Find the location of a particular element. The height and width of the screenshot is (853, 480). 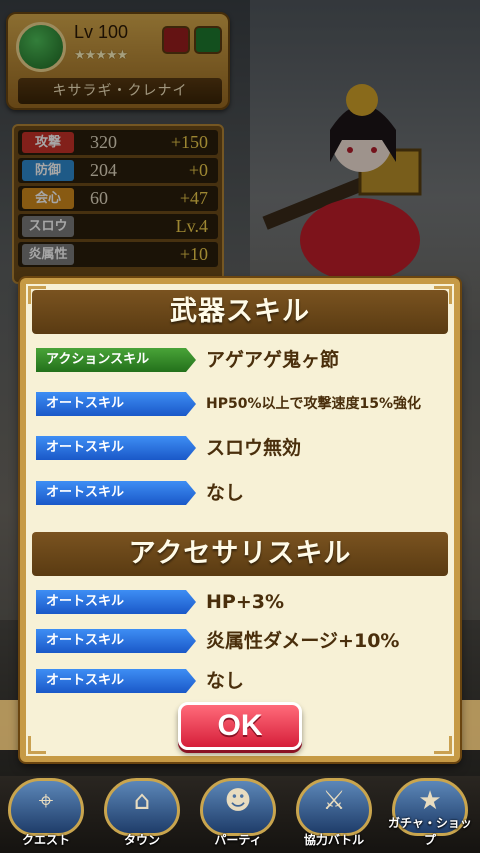

weapon-skill-row: オートスキル なし is located at coordinates (241, 493).